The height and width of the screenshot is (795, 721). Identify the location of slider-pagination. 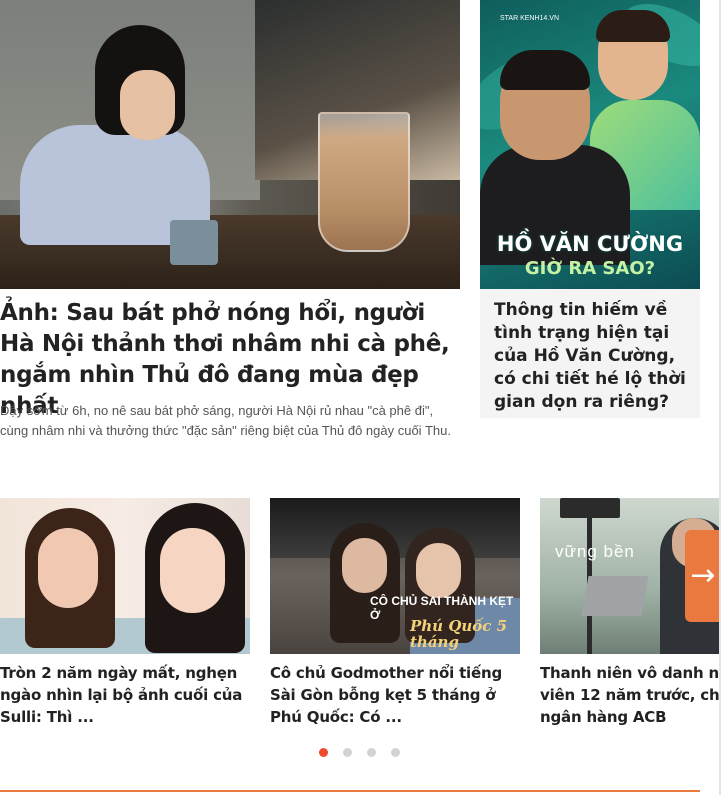
(364, 753).